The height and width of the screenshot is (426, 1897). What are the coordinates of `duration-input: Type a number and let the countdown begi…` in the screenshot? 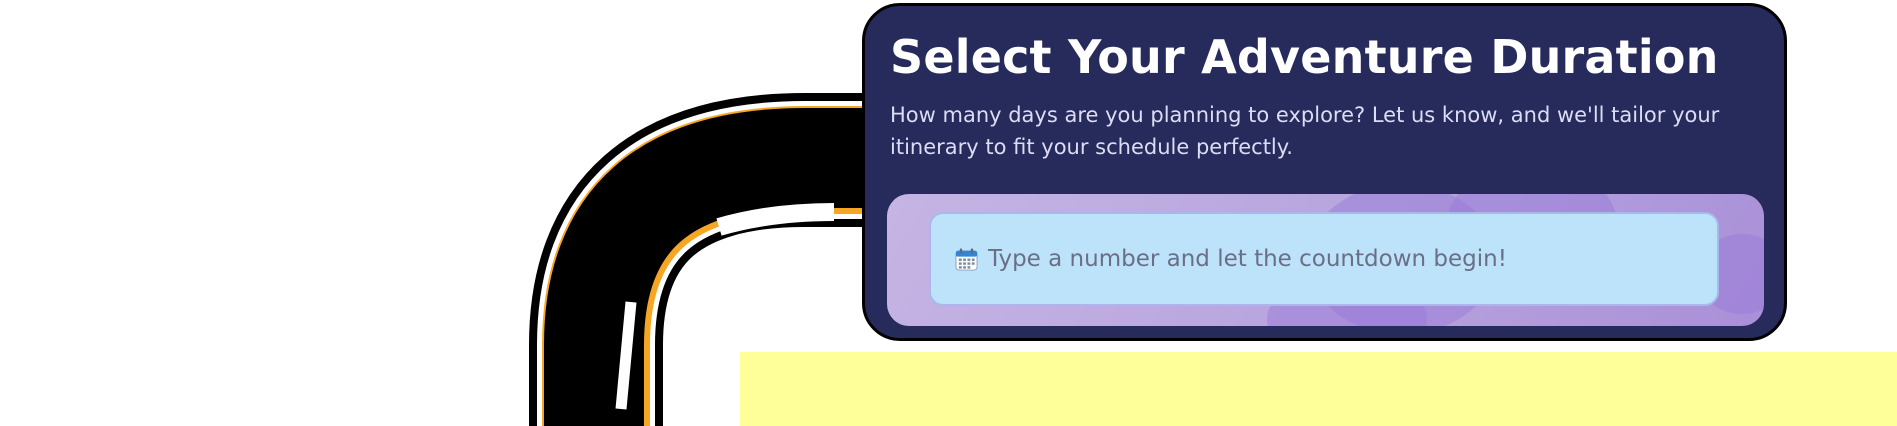 It's located at (1324, 259).